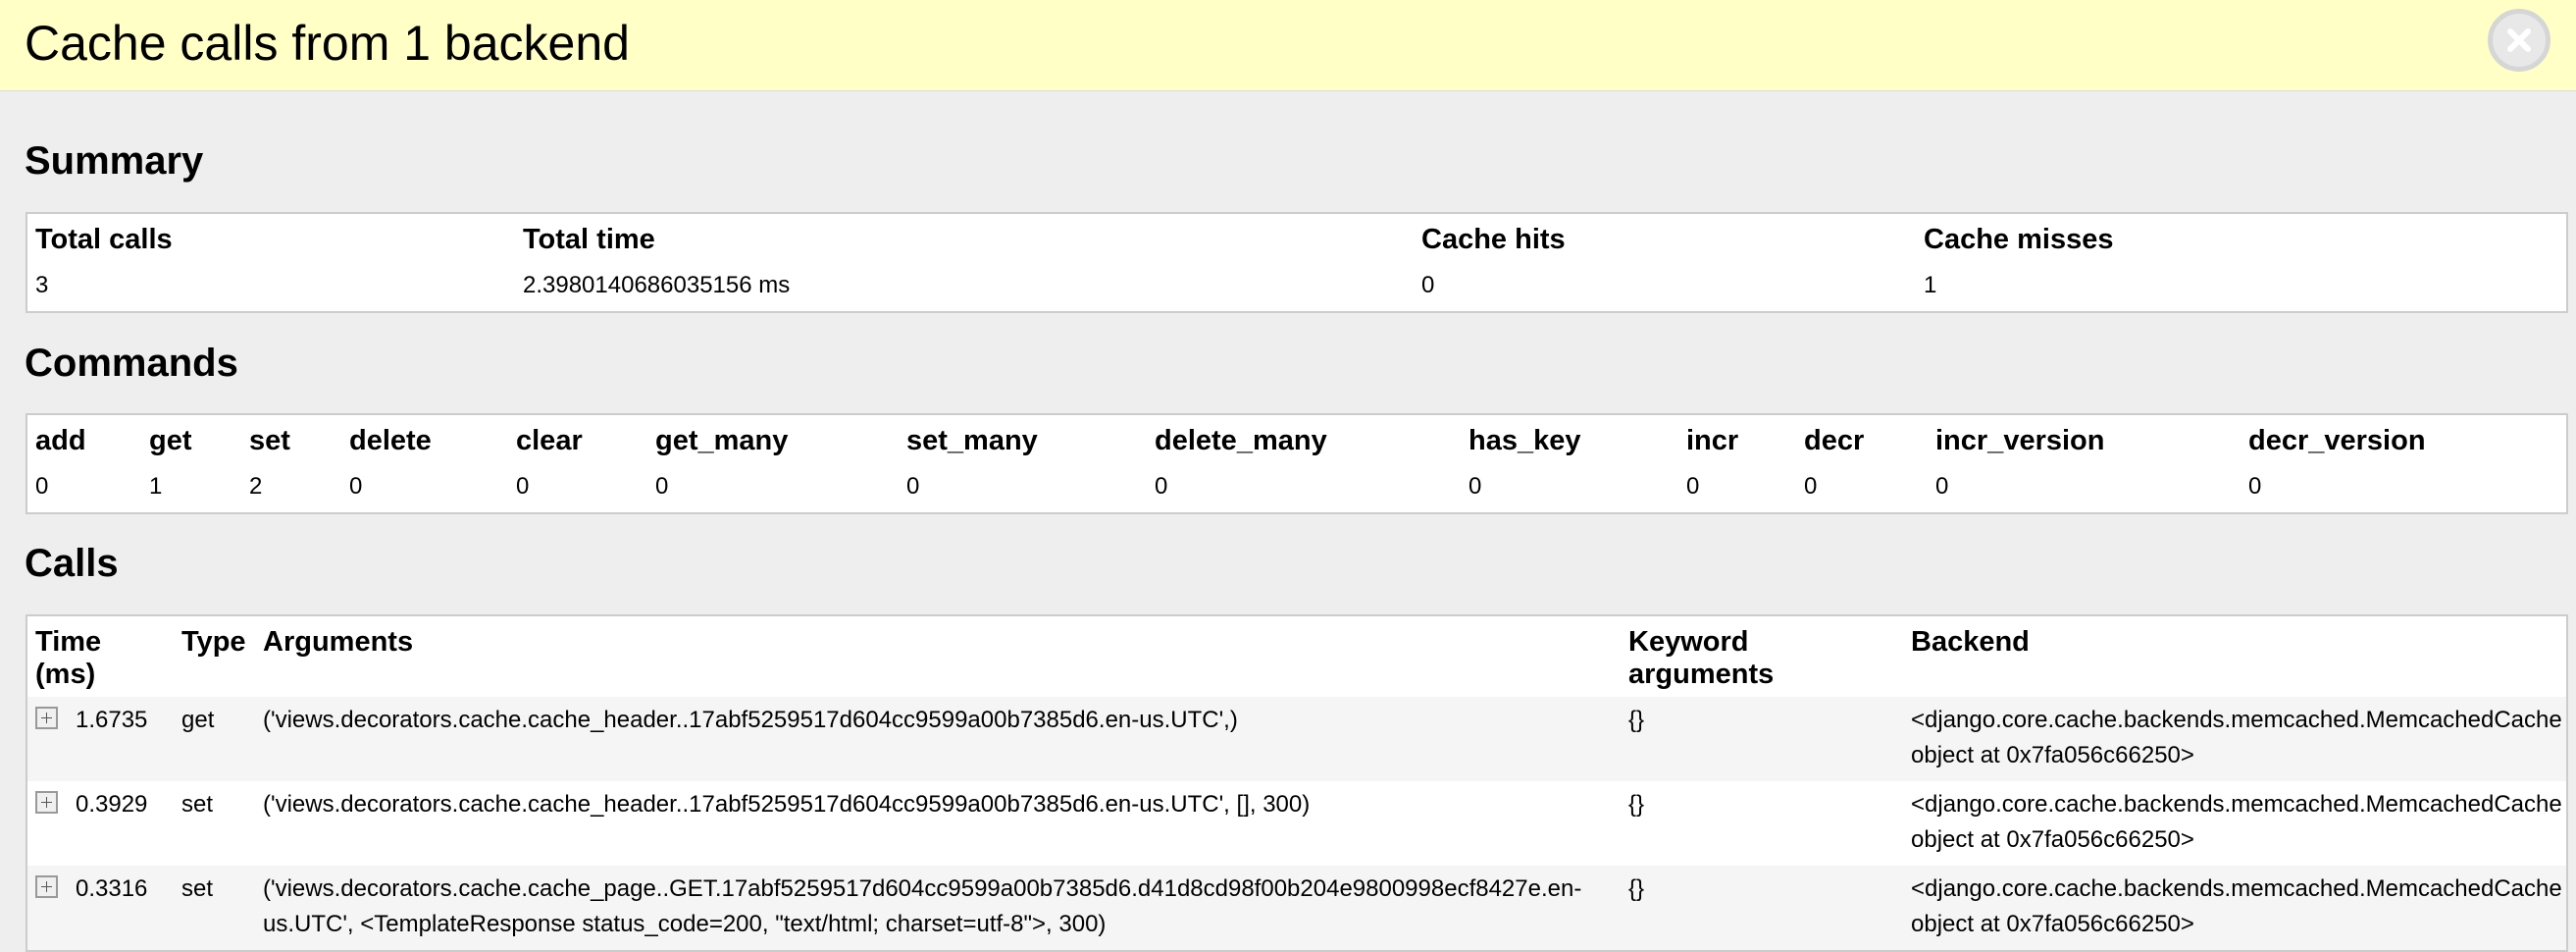 The height and width of the screenshot is (952, 2576). I want to click on close-button, so click(2519, 40).